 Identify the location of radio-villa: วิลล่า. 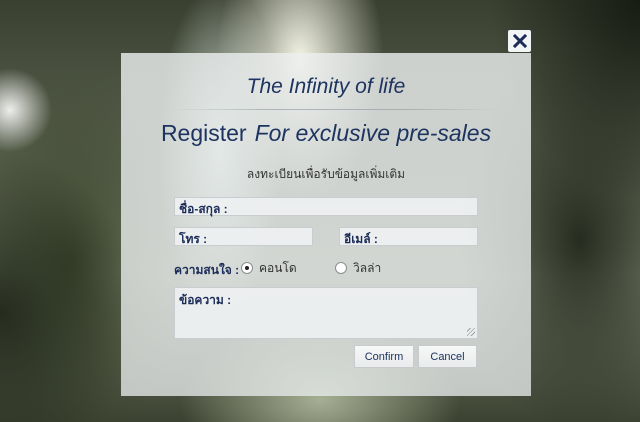
(358, 268).